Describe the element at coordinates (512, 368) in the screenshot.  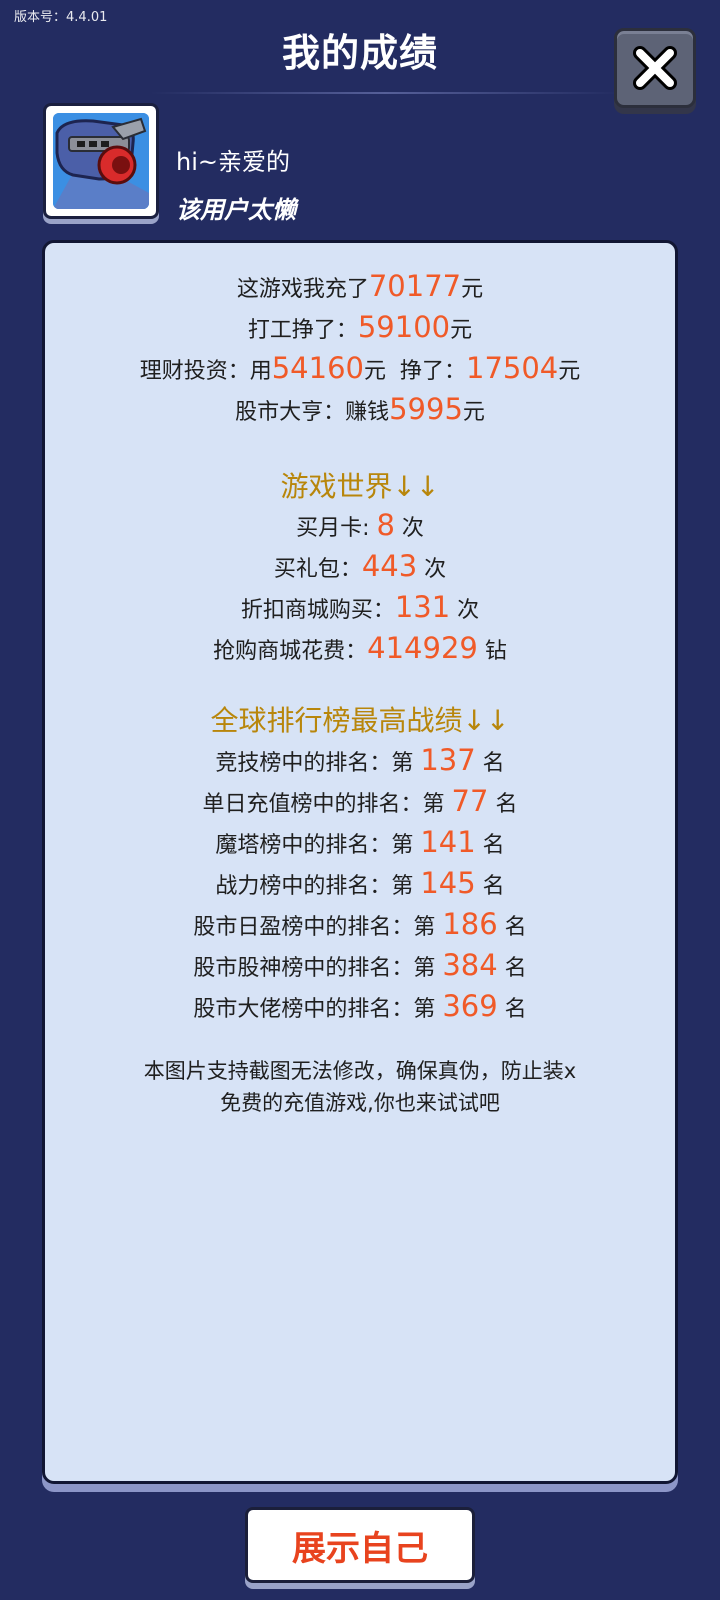
I see `invest-earned: 17504` at that location.